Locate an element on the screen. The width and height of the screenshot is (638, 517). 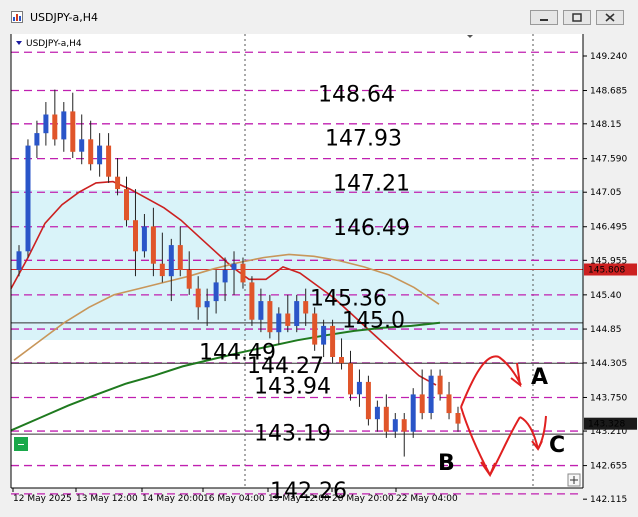
level-annotation: 145.36 is located at coordinates (348, 298).